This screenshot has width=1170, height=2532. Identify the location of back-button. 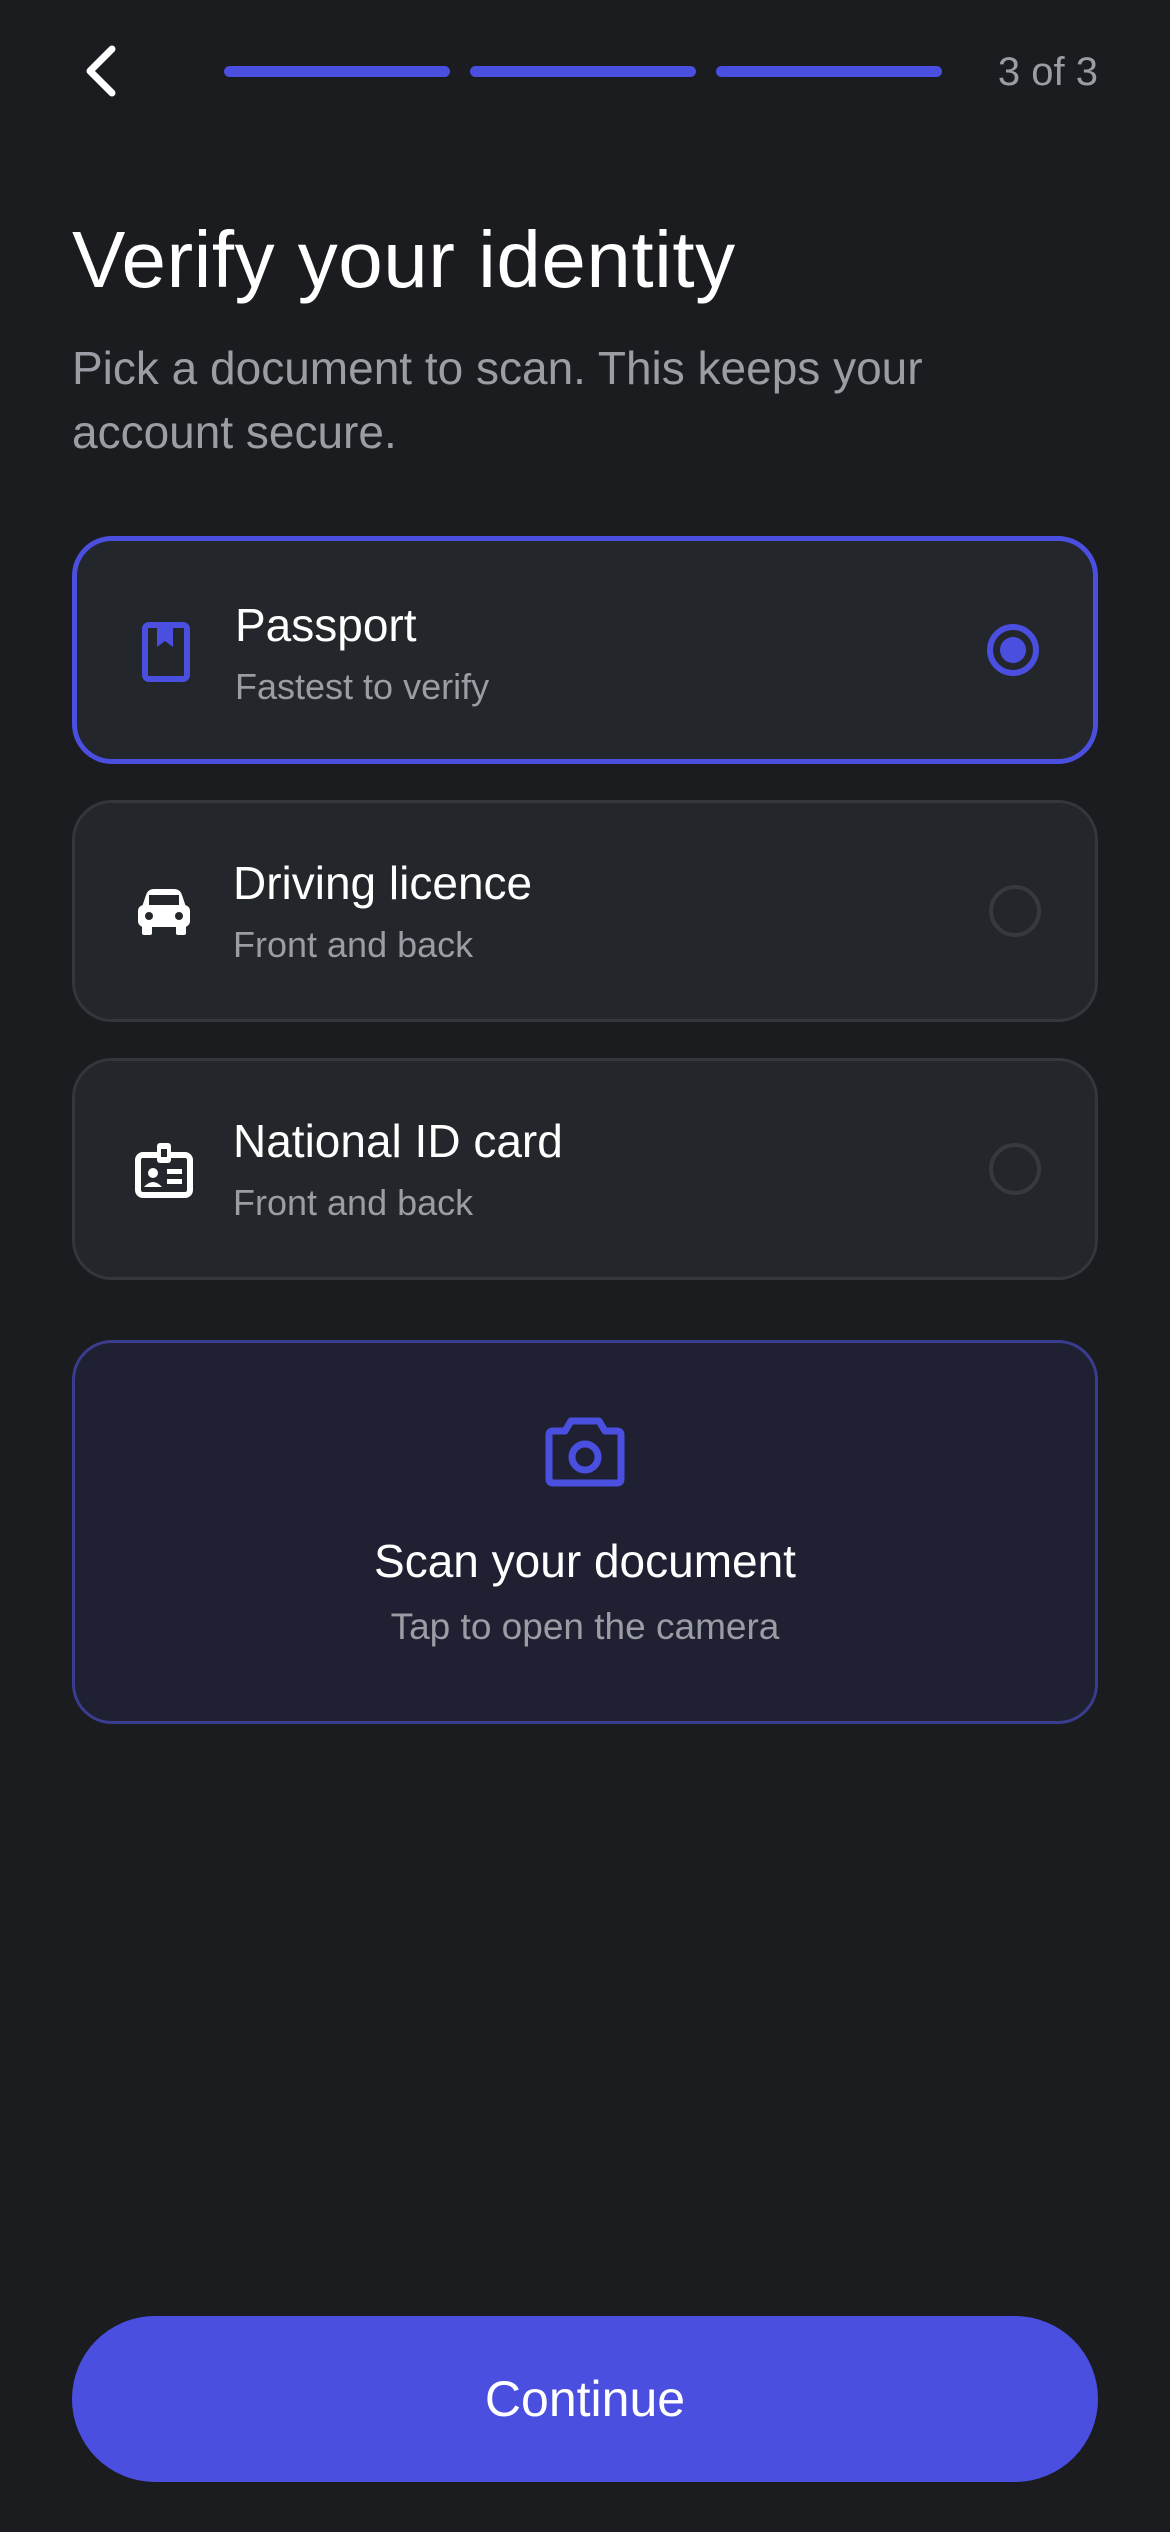
(102, 71).